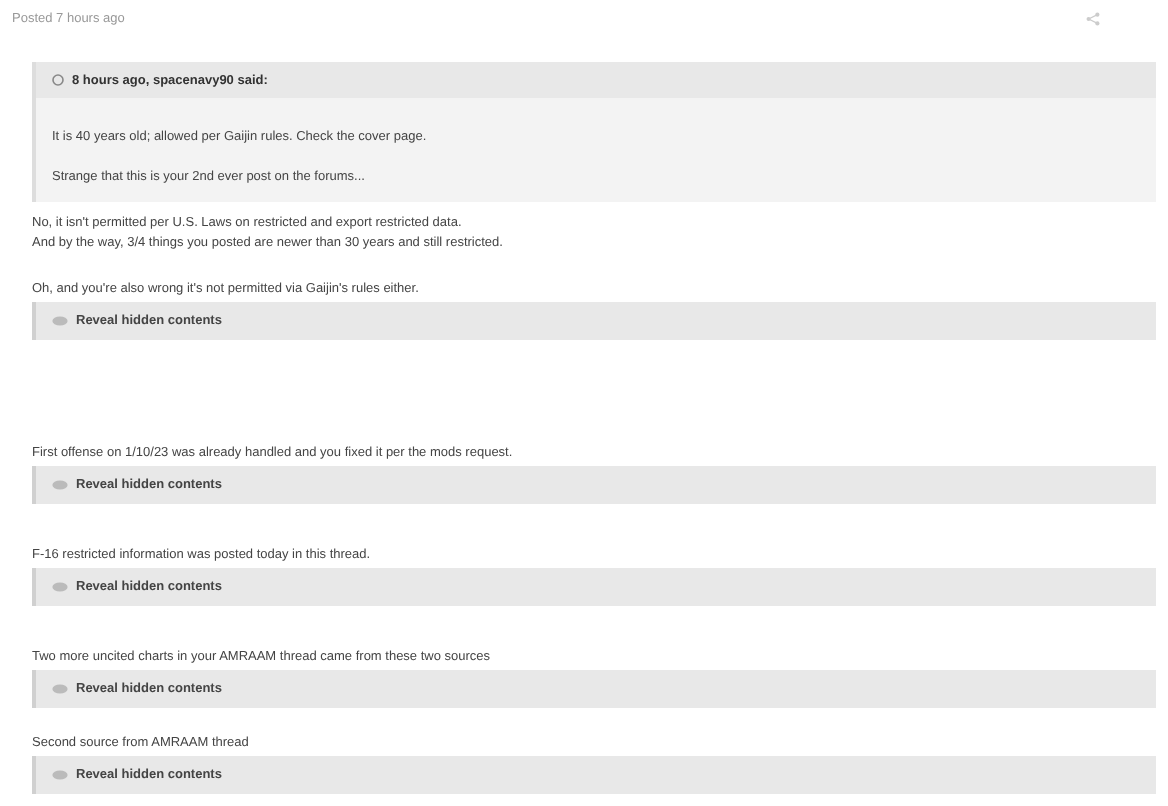 Image resolution: width=1168 pixels, height=806 pixels. I want to click on share-icon, so click(1093, 18).